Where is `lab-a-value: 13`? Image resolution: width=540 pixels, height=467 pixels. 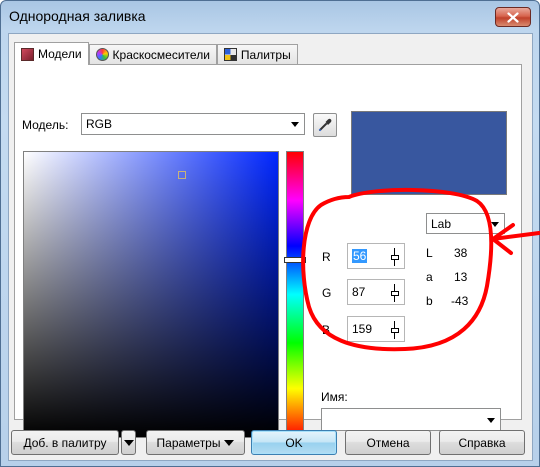
lab-a-value: 13 is located at coordinates (461, 277).